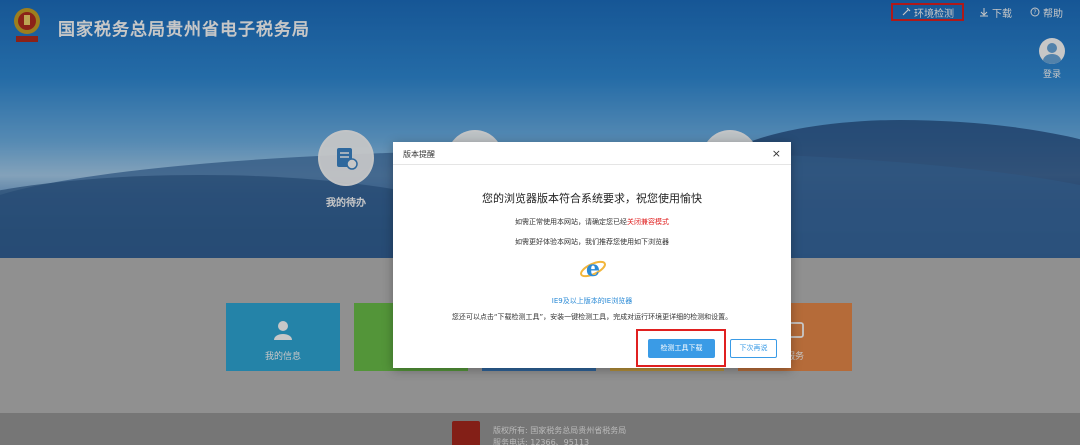  I want to click on compat-mode-text: 如需正常使用本网站，请确定您已经, so click(571, 222).